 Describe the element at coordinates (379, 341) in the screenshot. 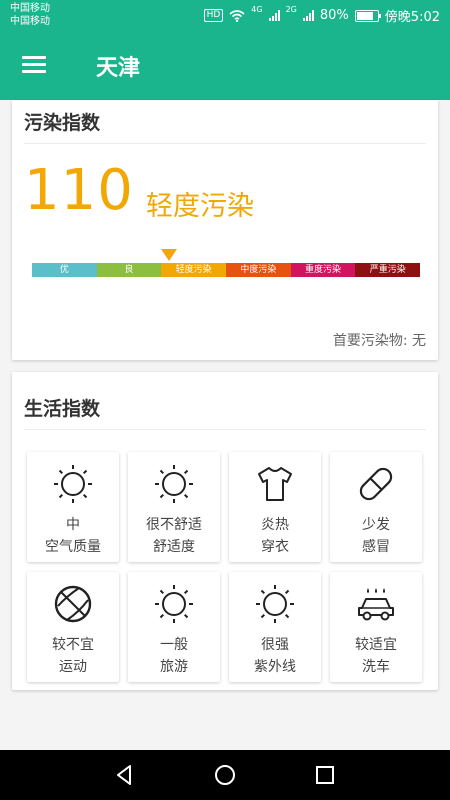

I see `primary-pollutant: 首要污染物: 无` at that location.